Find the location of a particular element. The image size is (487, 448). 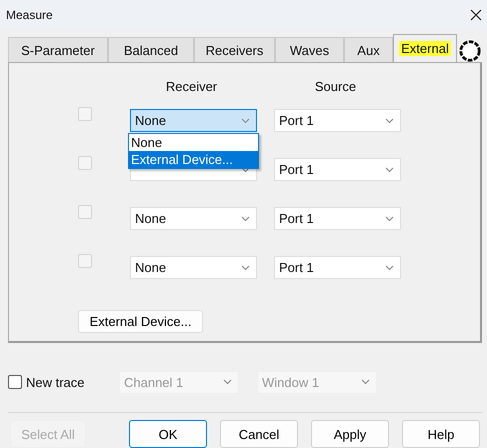

column-header: Source is located at coordinates (336, 87).